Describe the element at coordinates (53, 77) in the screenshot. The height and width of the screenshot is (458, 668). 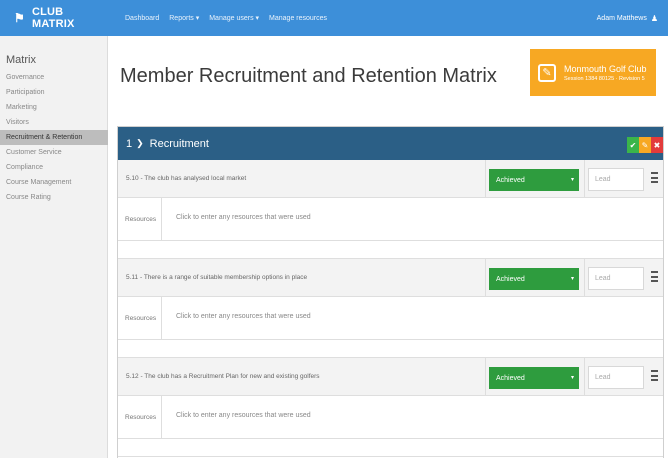
I see `sidebar-item-governance: Governance` at that location.